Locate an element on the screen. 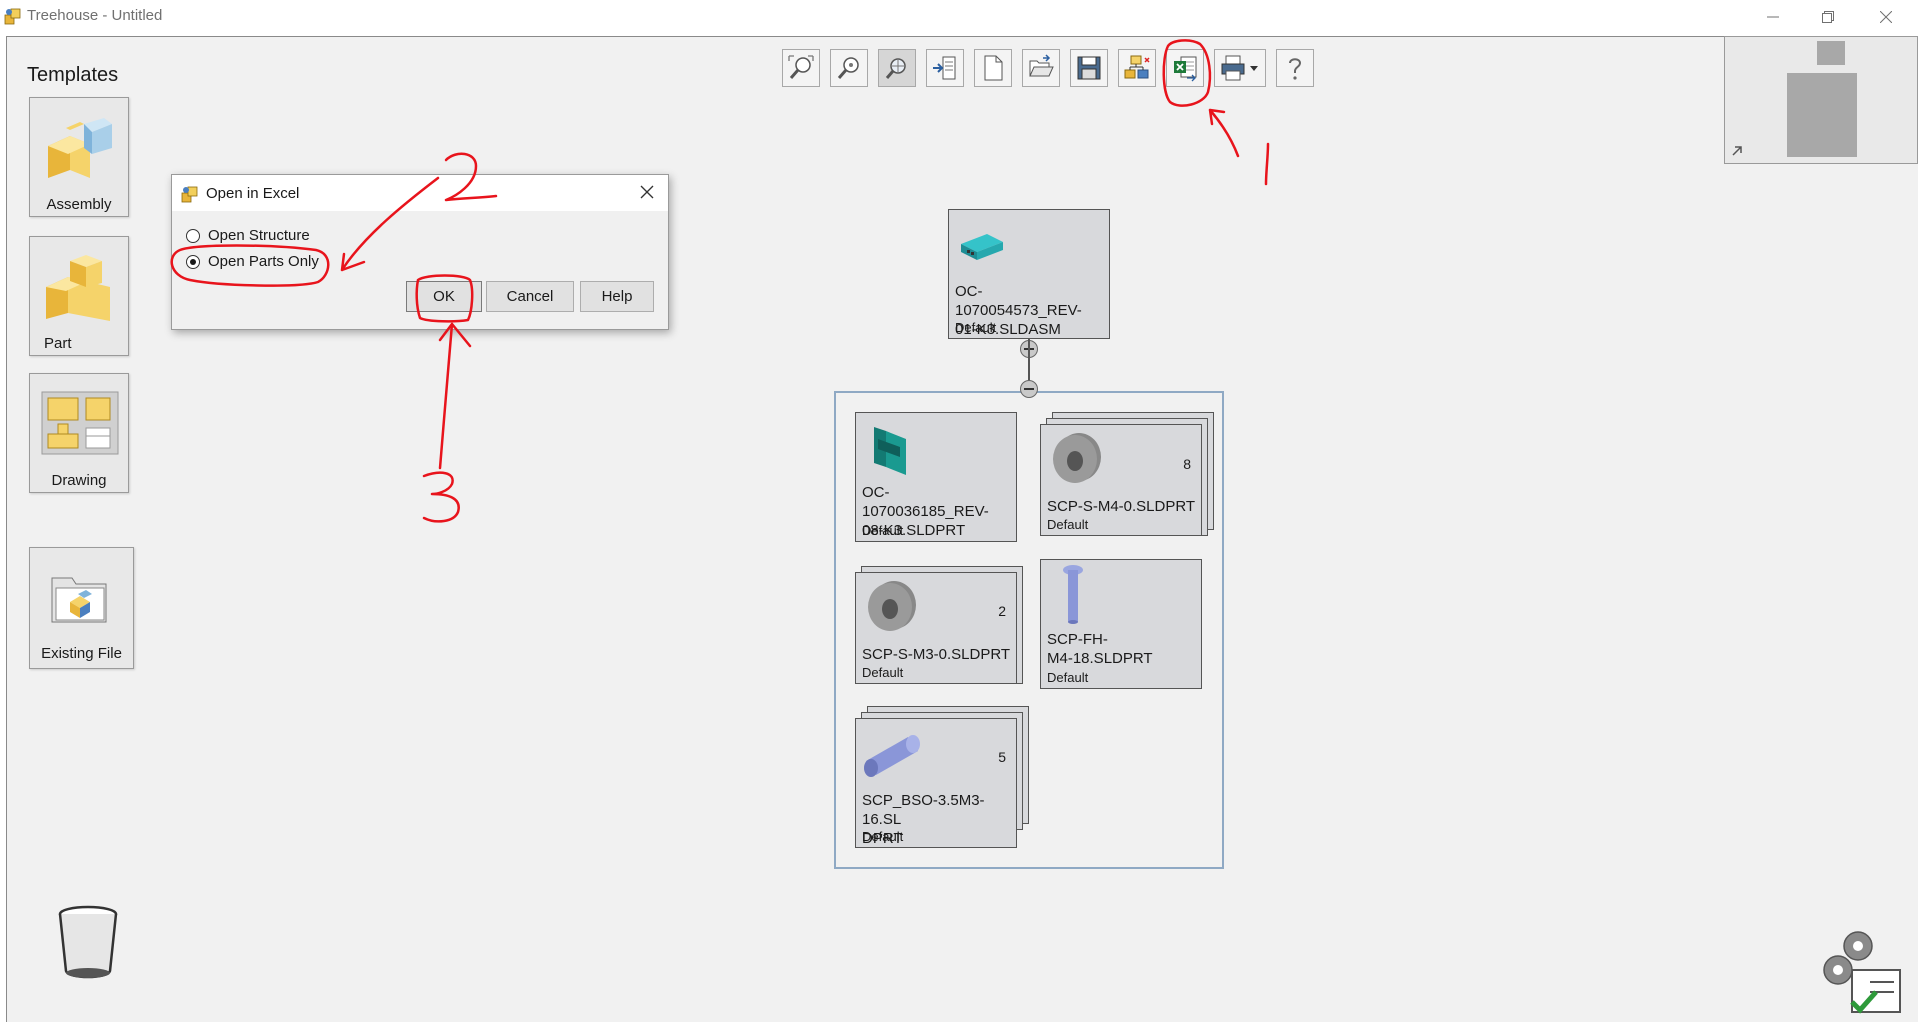 This screenshot has height=1023, width=1918. quantity-badge: 2 is located at coordinates (1002, 611).